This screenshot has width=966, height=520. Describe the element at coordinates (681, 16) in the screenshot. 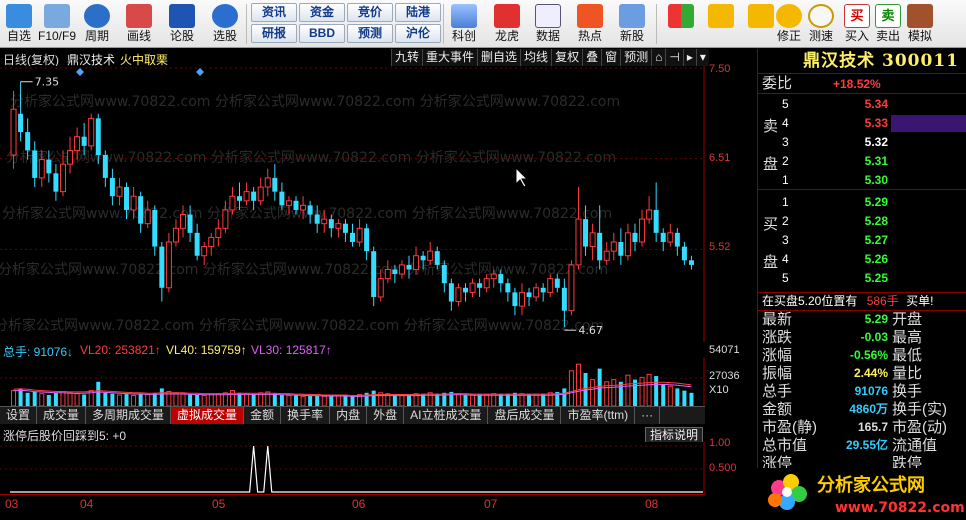

I see `color-blocks-icon` at that location.